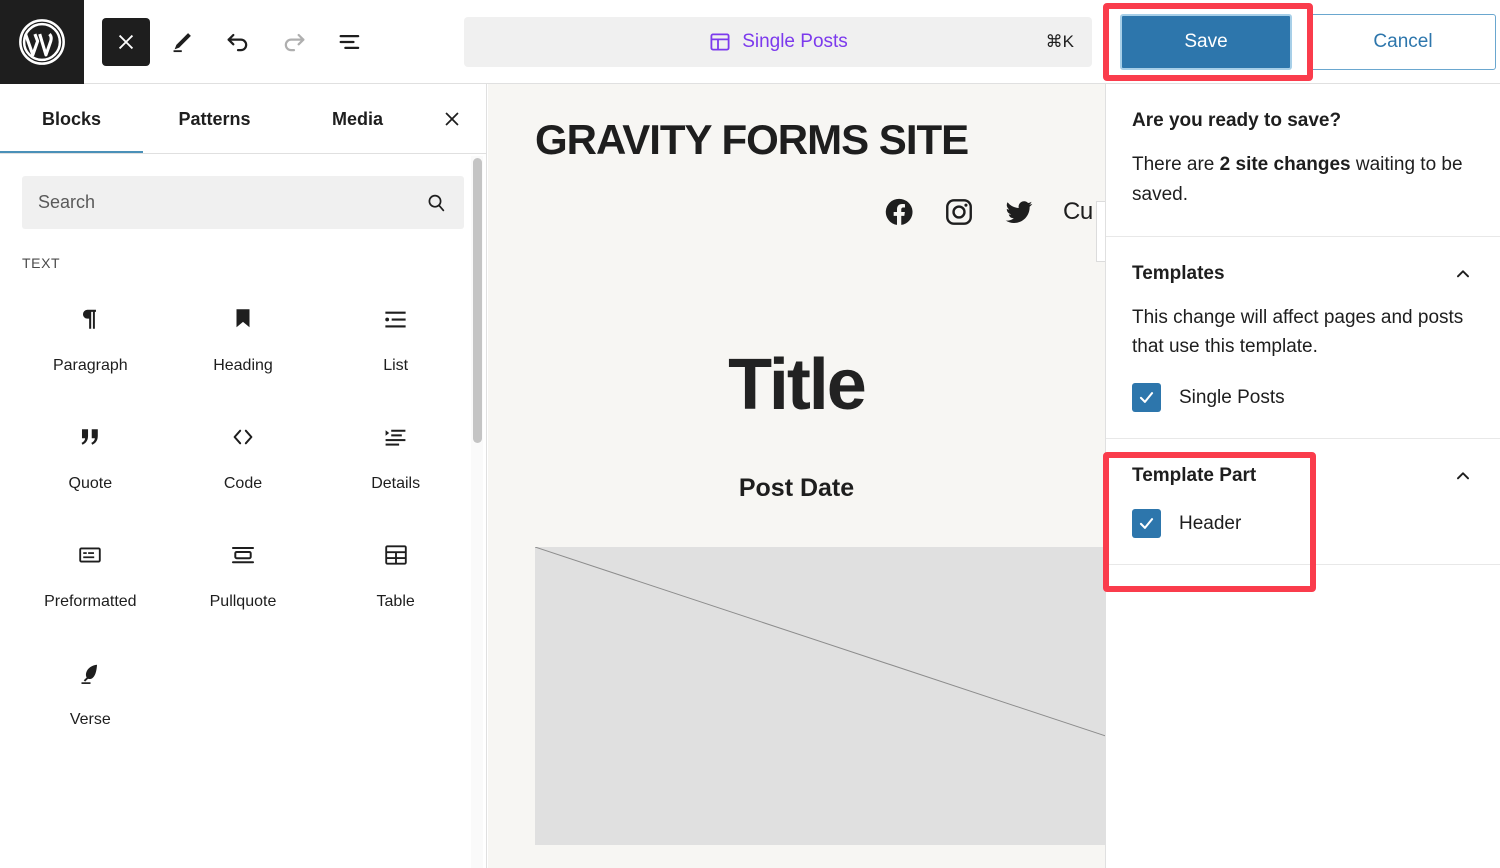  I want to click on block-label: Table, so click(395, 601).